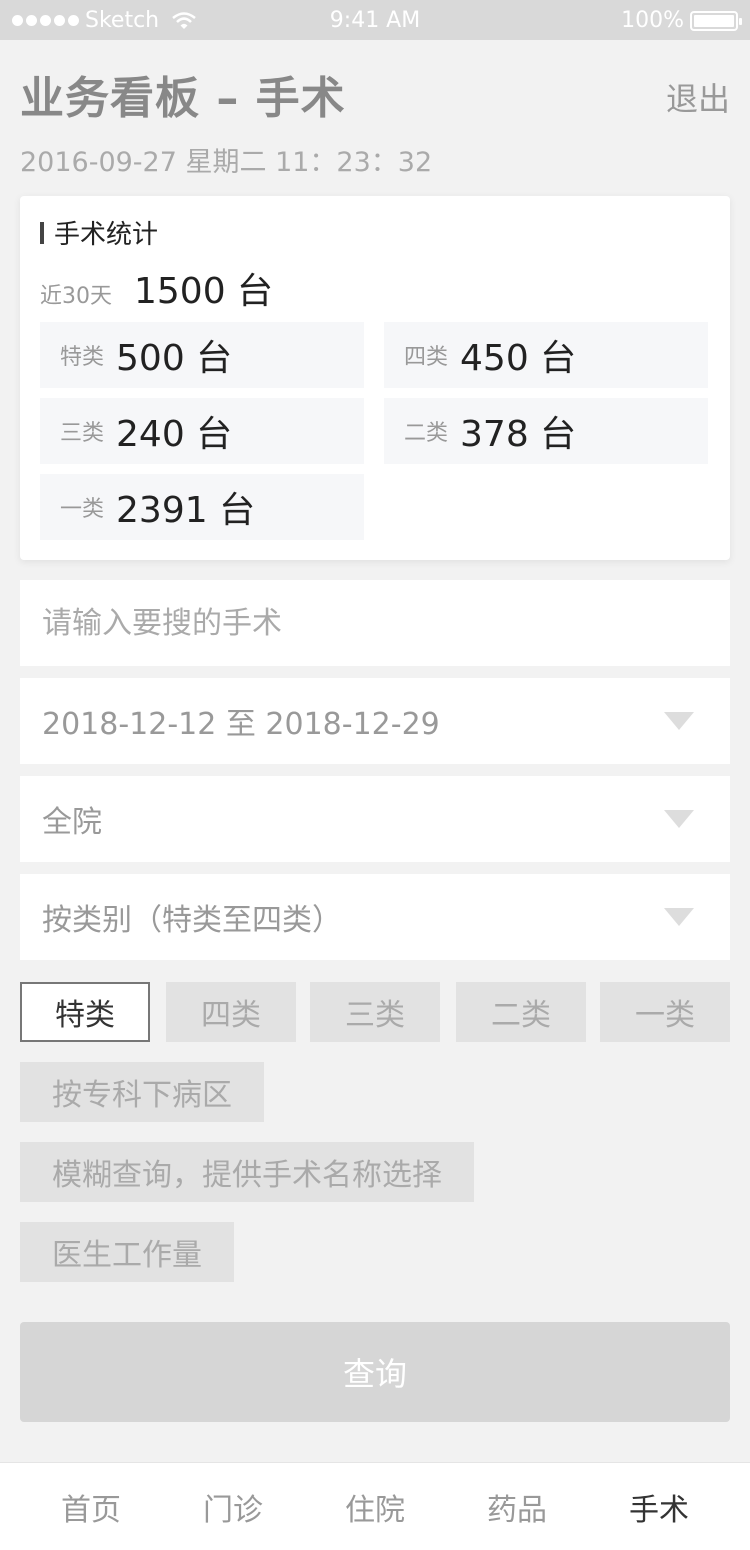  Describe the element at coordinates (183, 98) in the screenshot. I see `page-title: 业务看板 – 手术` at that location.